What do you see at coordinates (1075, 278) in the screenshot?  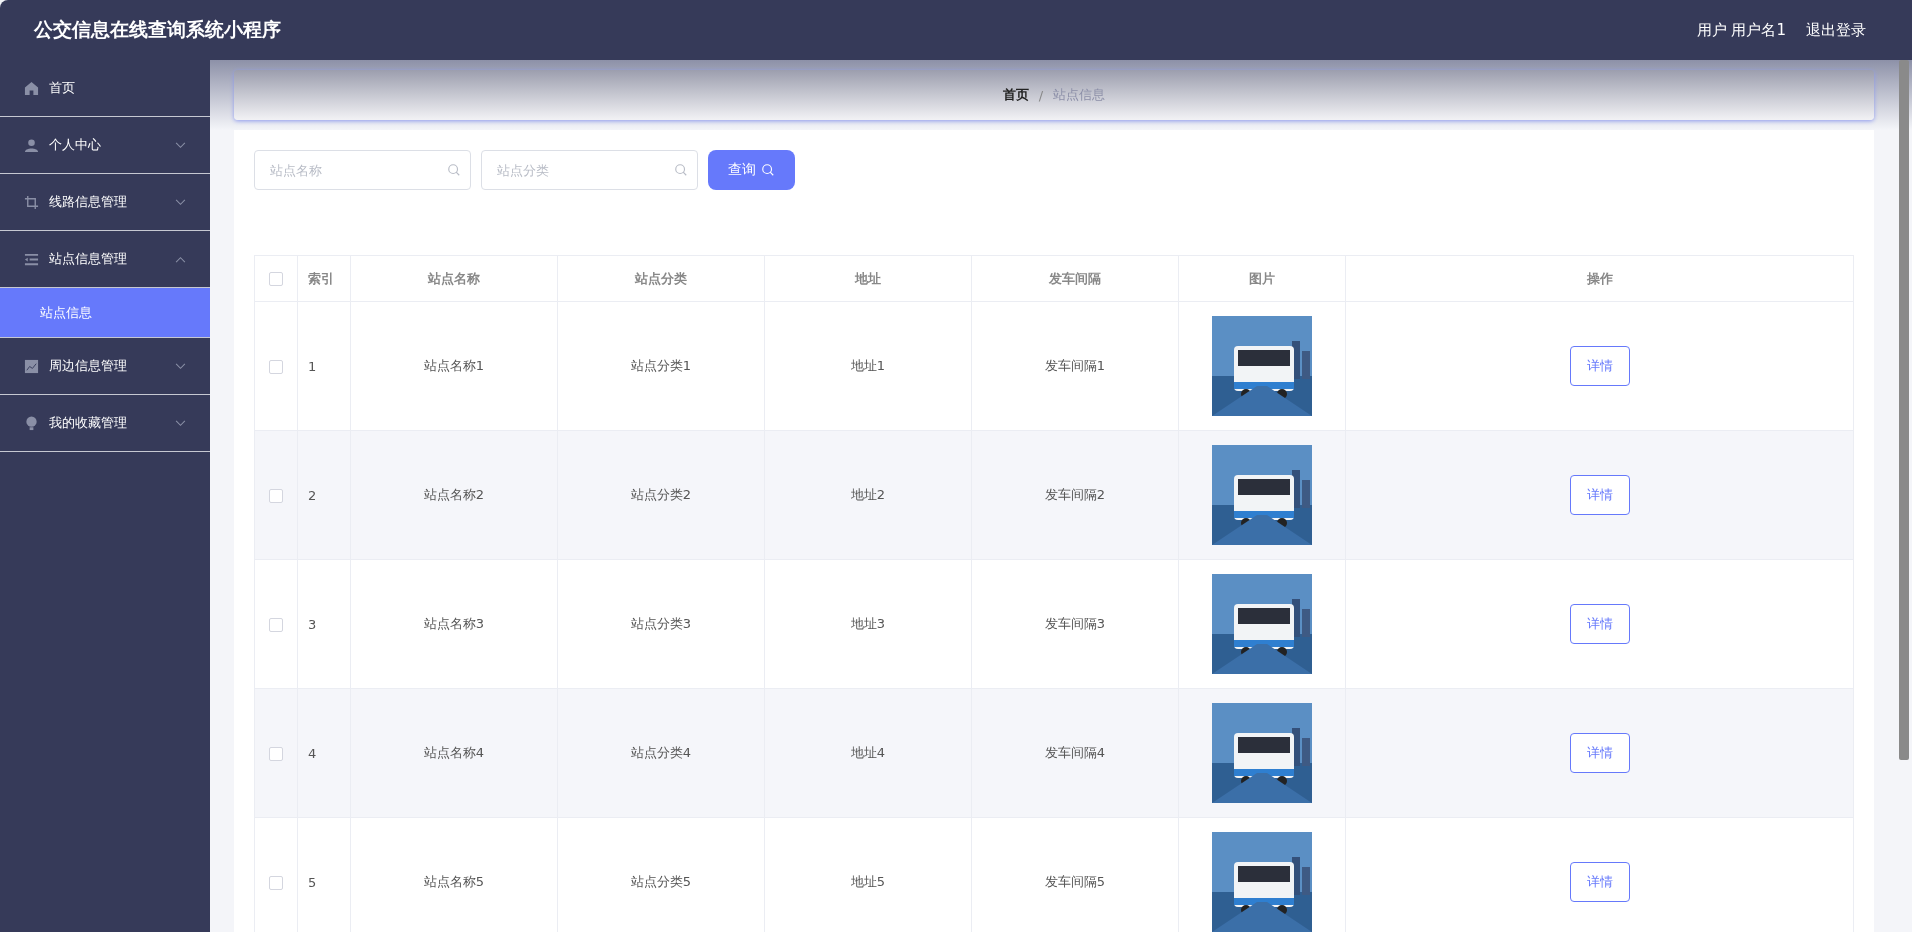 I see `column-header: 发车间隔` at bounding box center [1075, 278].